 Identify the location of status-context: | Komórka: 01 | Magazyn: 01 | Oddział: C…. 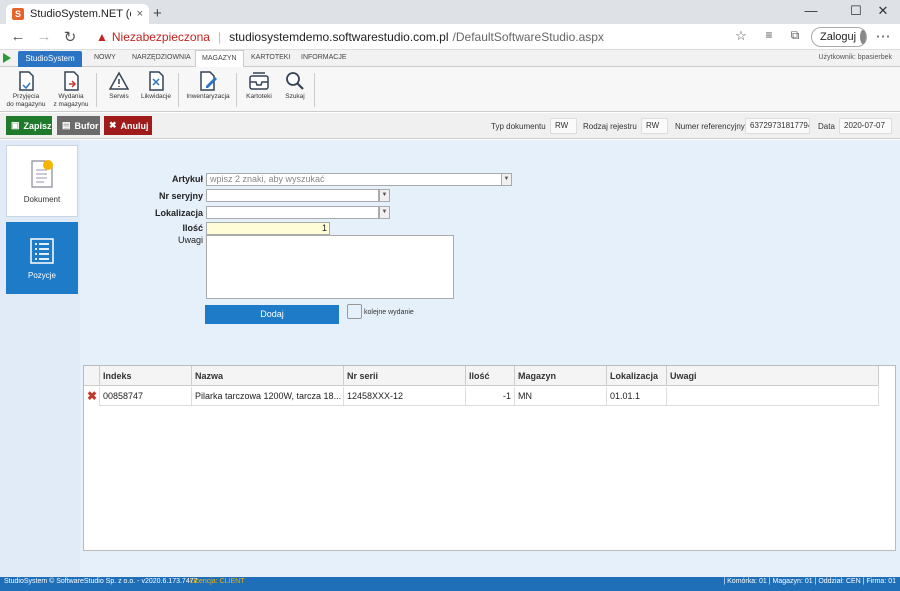
(809, 581).